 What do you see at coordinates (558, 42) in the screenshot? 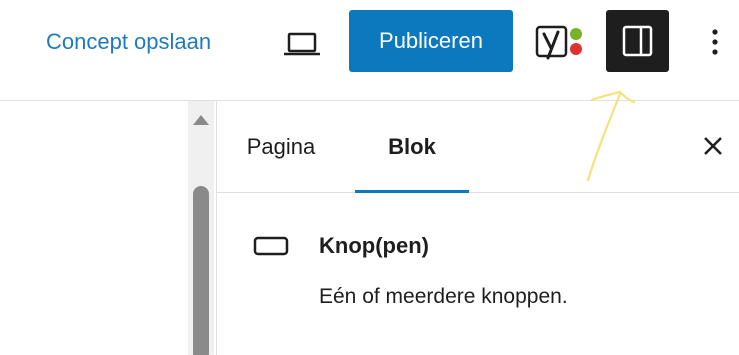
I see `yoast-seo-icon` at bounding box center [558, 42].